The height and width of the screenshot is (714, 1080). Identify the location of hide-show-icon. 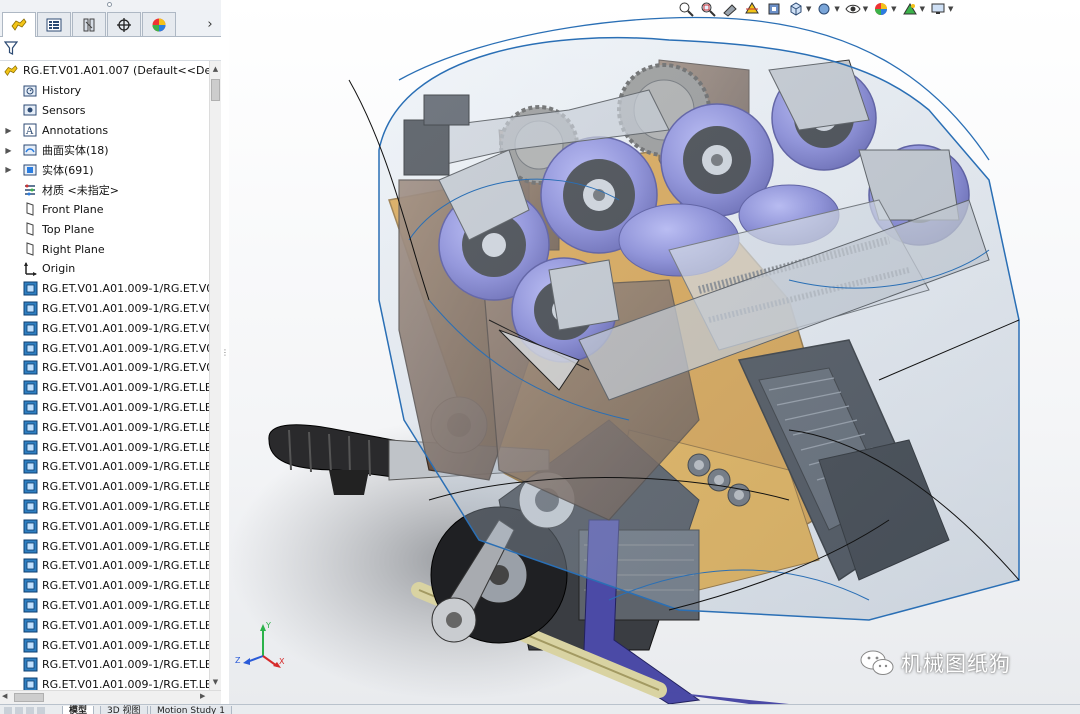
(853, 9).